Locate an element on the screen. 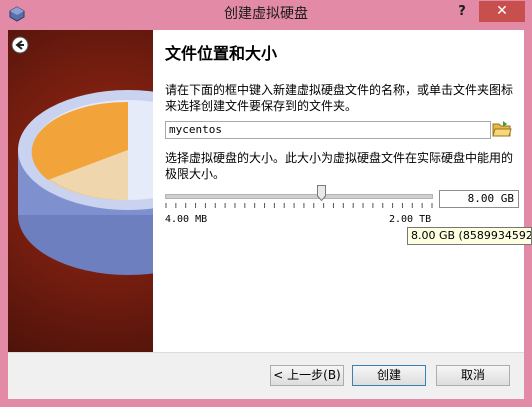 The height and width of the screenshot is (407, 532). disk-illustration is located at coordinates (85, 182).